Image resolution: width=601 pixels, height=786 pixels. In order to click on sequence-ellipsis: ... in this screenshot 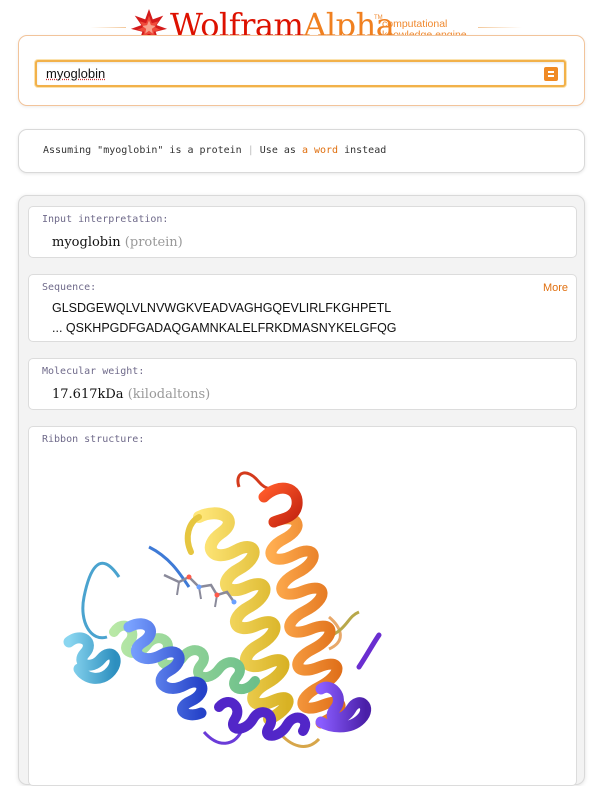, I will do `click(57, 328)`.